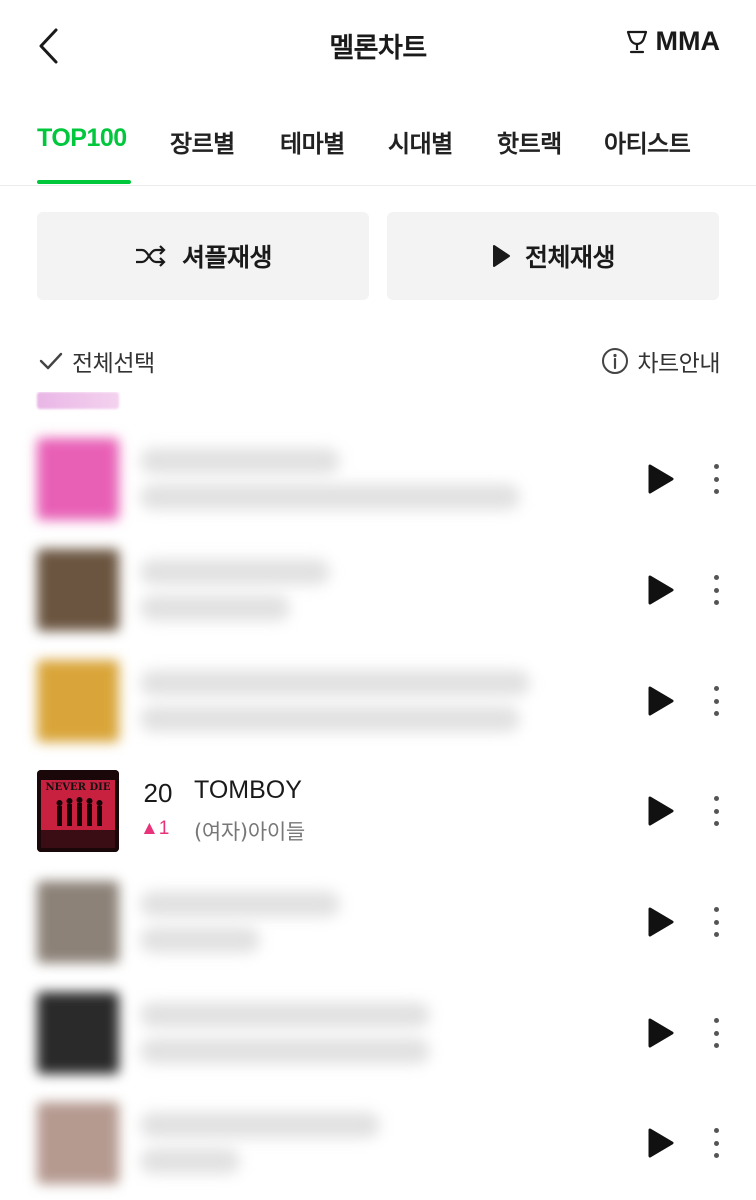 The image size is (756, 1200). Describe the element at coordinates (82, 138) in the screenshot. I see `tab-top100: TOP100` at that location.